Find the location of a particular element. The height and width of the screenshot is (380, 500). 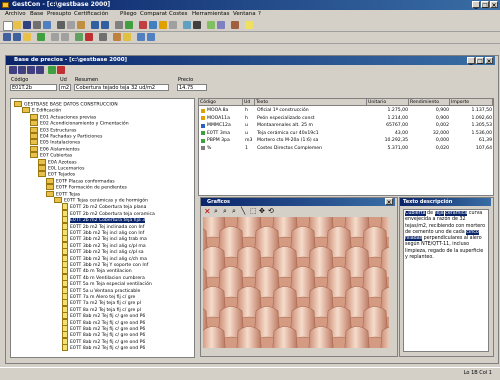

grid-cell: 1 is located at coordinates (249, 148).